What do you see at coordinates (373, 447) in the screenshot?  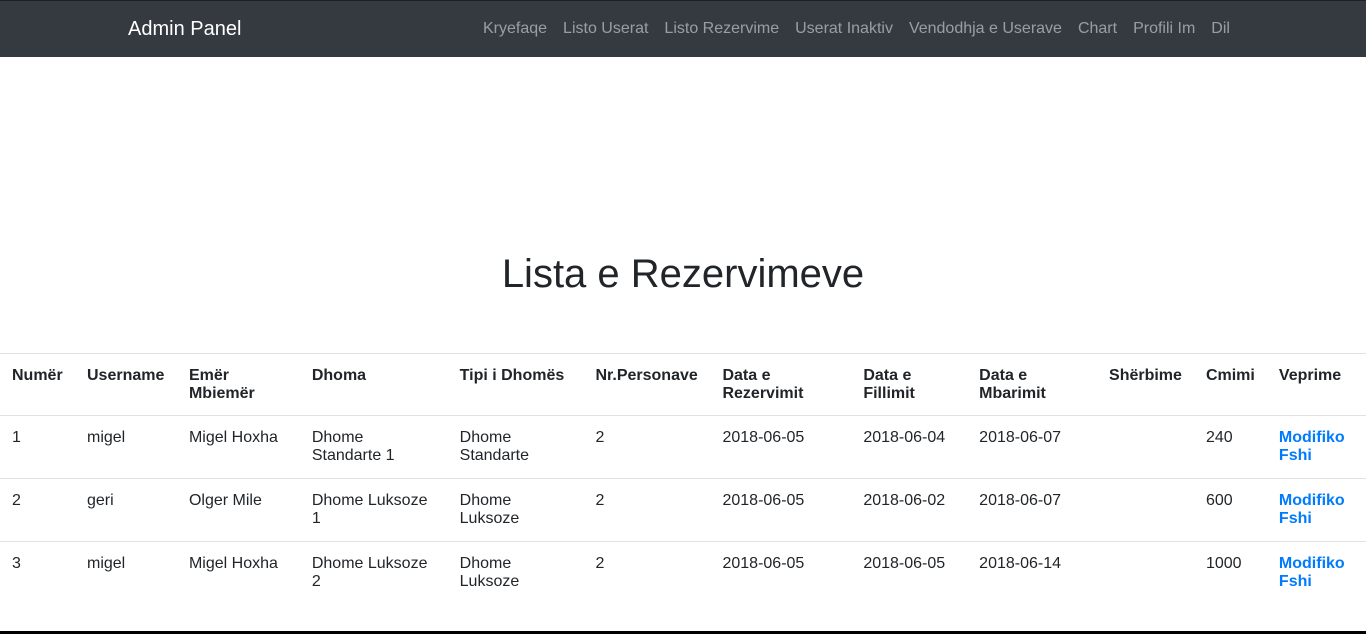 I see `cell-dhoma: Dhome Standarte 1` at bounding box center [373, 447].